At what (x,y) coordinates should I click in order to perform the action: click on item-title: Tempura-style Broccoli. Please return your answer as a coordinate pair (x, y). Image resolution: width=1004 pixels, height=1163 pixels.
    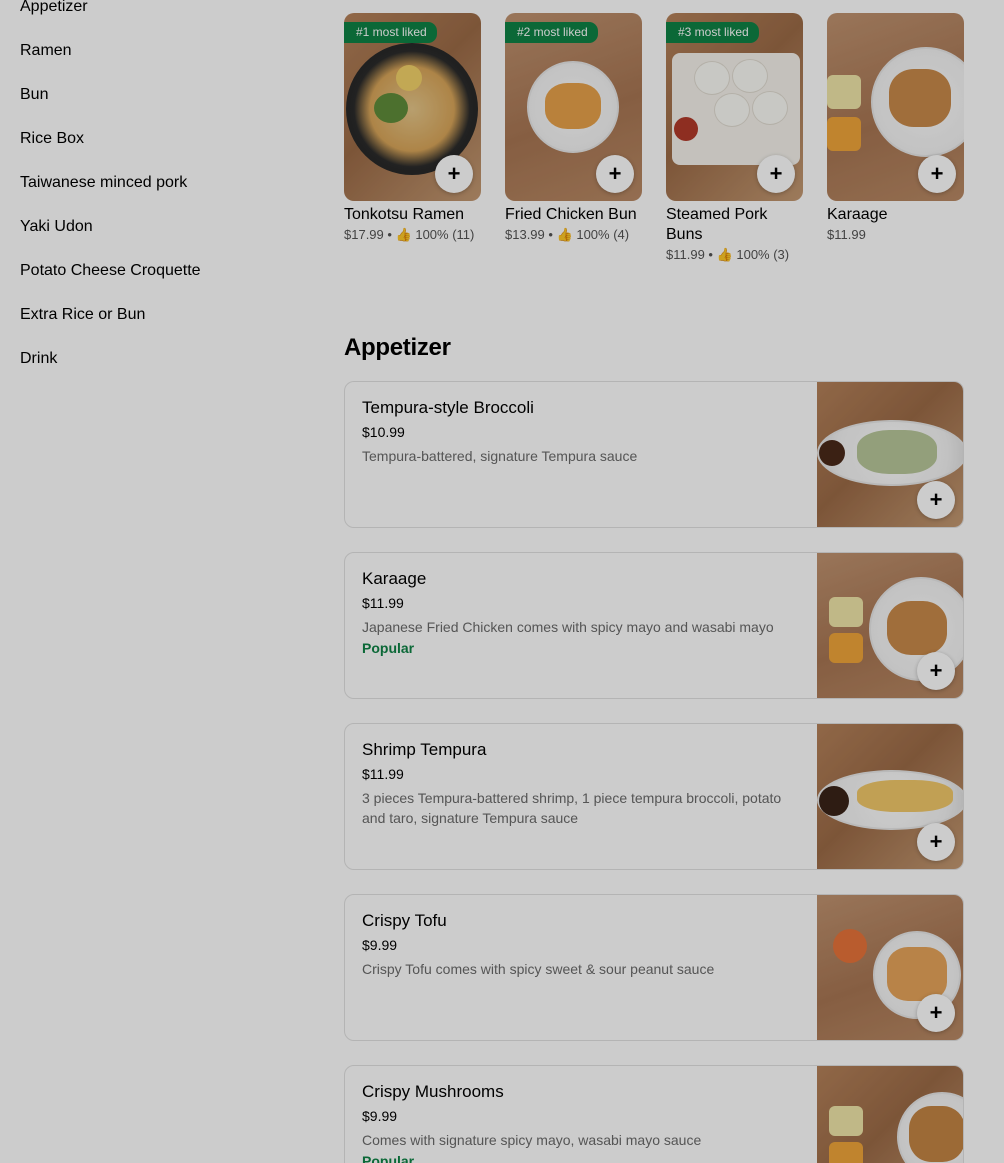
    Looking at the image, I should click on (448, 407).